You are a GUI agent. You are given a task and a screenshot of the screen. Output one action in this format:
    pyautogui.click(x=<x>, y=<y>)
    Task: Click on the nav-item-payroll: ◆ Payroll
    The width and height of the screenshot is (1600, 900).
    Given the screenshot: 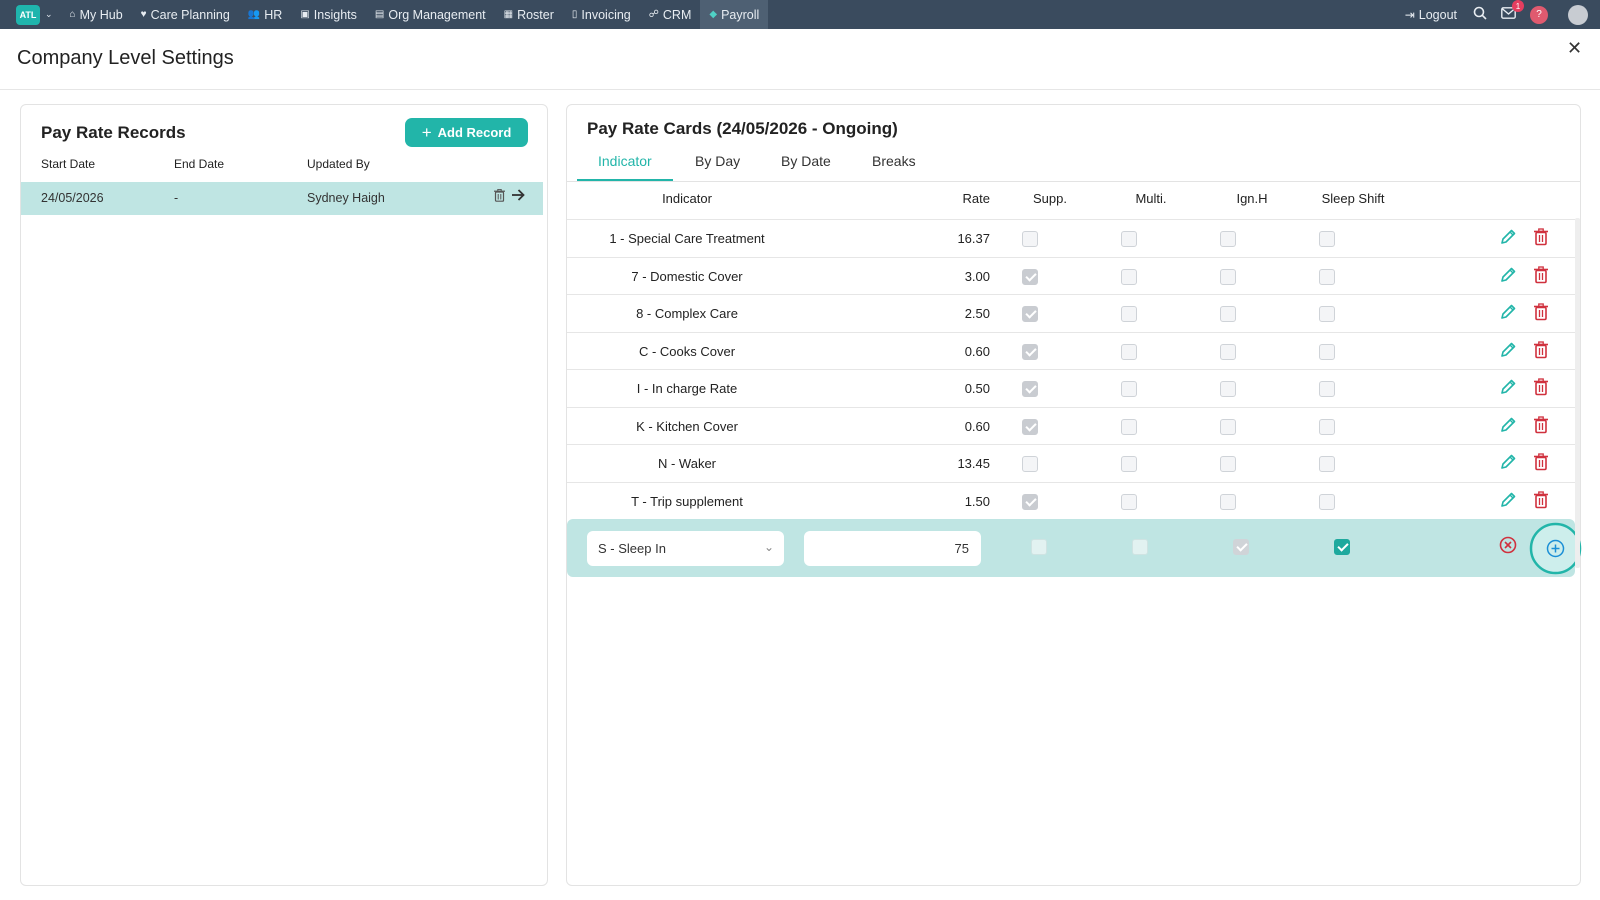 What is the action you would take?
    pyautogui.click(x=734, y=14)
    